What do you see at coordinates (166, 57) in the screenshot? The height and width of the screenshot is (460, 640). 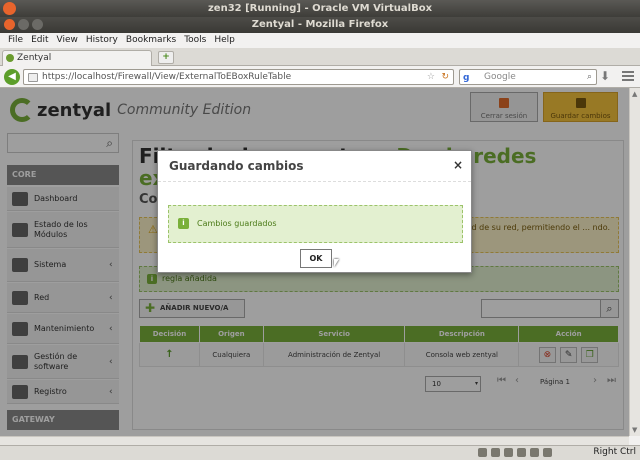 I see `new-tab-button: +` at bounding box center [166, 57].